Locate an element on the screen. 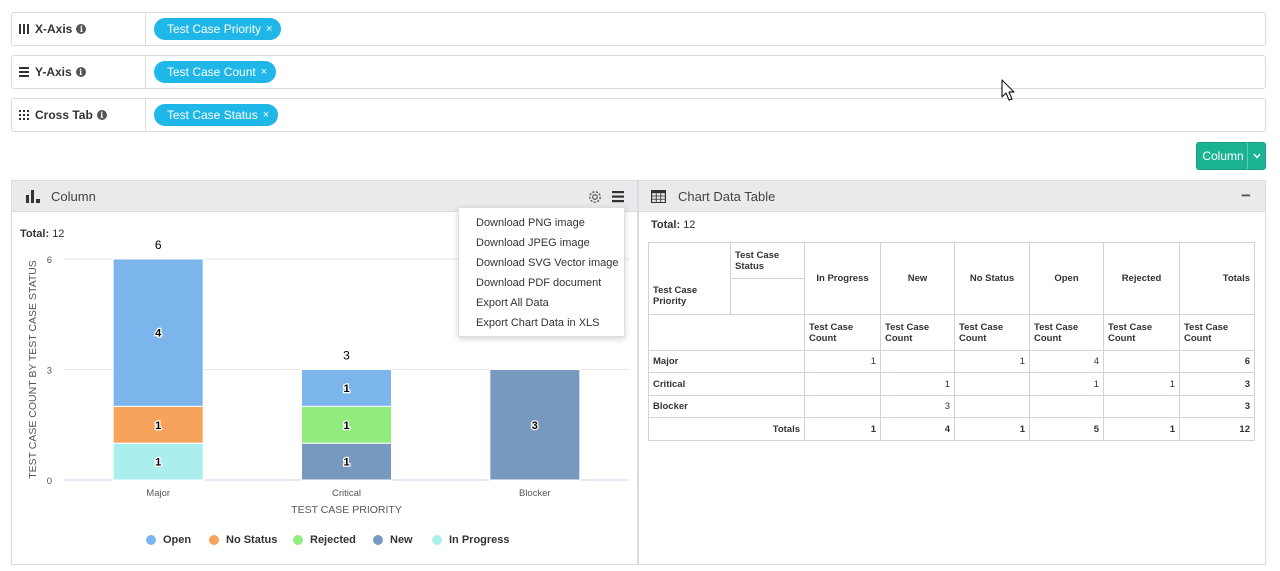  x-tick-label: Critical is located at coordinates (346, 493).